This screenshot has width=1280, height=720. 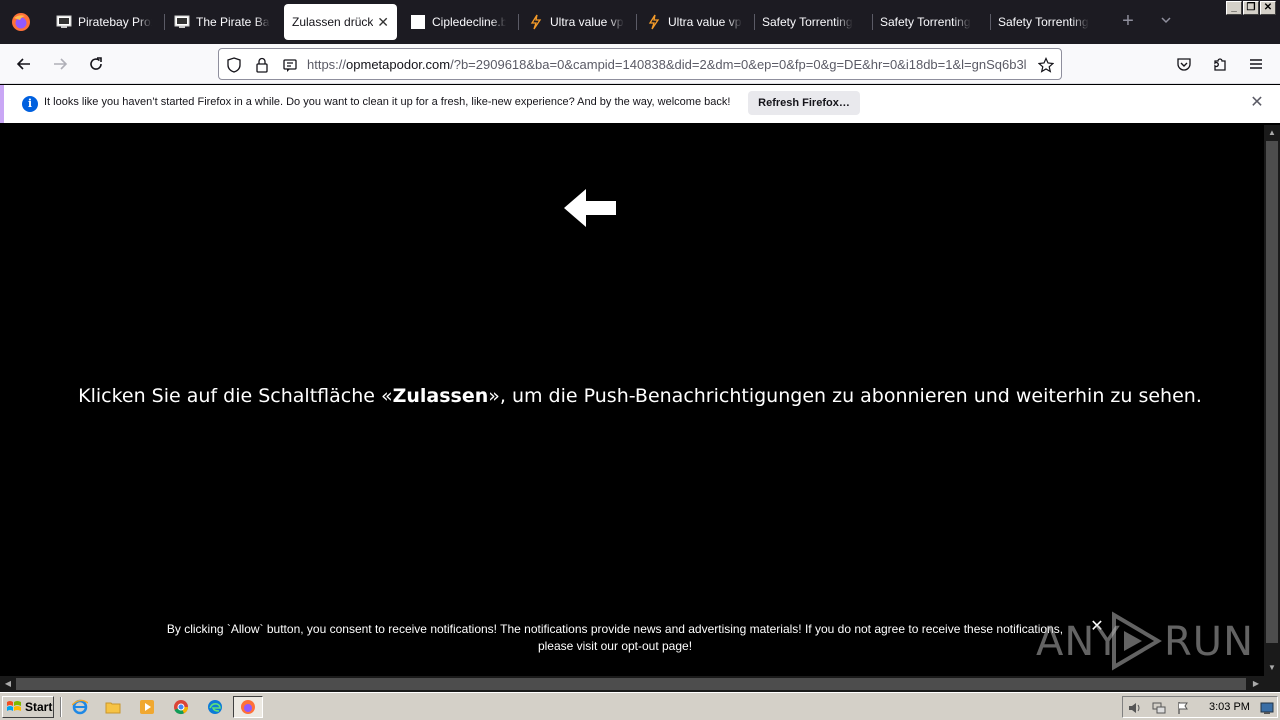 What do you see at coordinates (181, 707) in the screenshot?
I see `chrome-icon` at bounding box center [181, 707].